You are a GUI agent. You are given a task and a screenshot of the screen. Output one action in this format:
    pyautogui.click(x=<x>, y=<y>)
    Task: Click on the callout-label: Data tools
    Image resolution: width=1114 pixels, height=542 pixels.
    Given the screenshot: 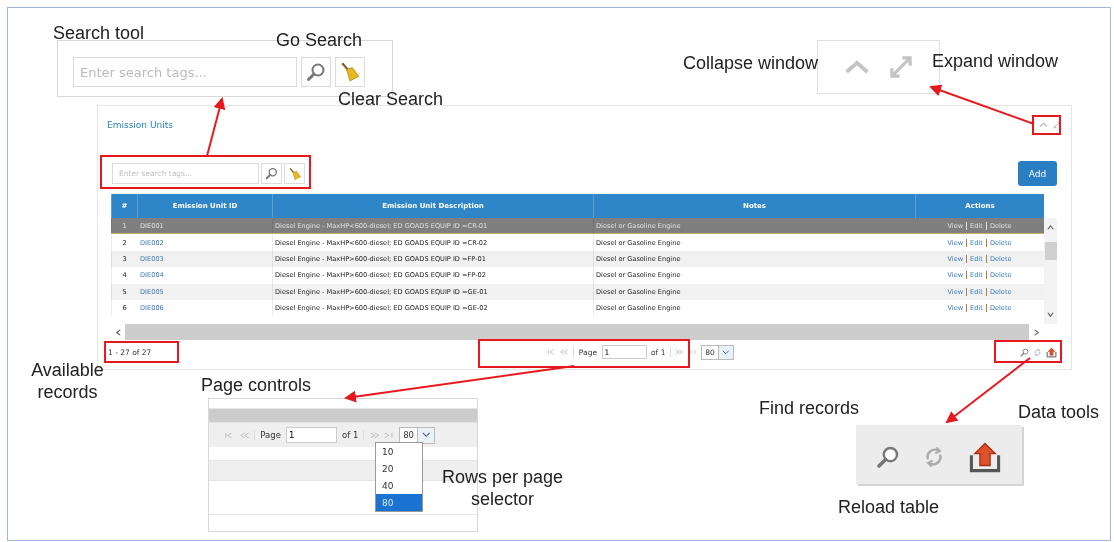 What is the action you would take?
    pyautogui.click(x=1059, y=412)
    